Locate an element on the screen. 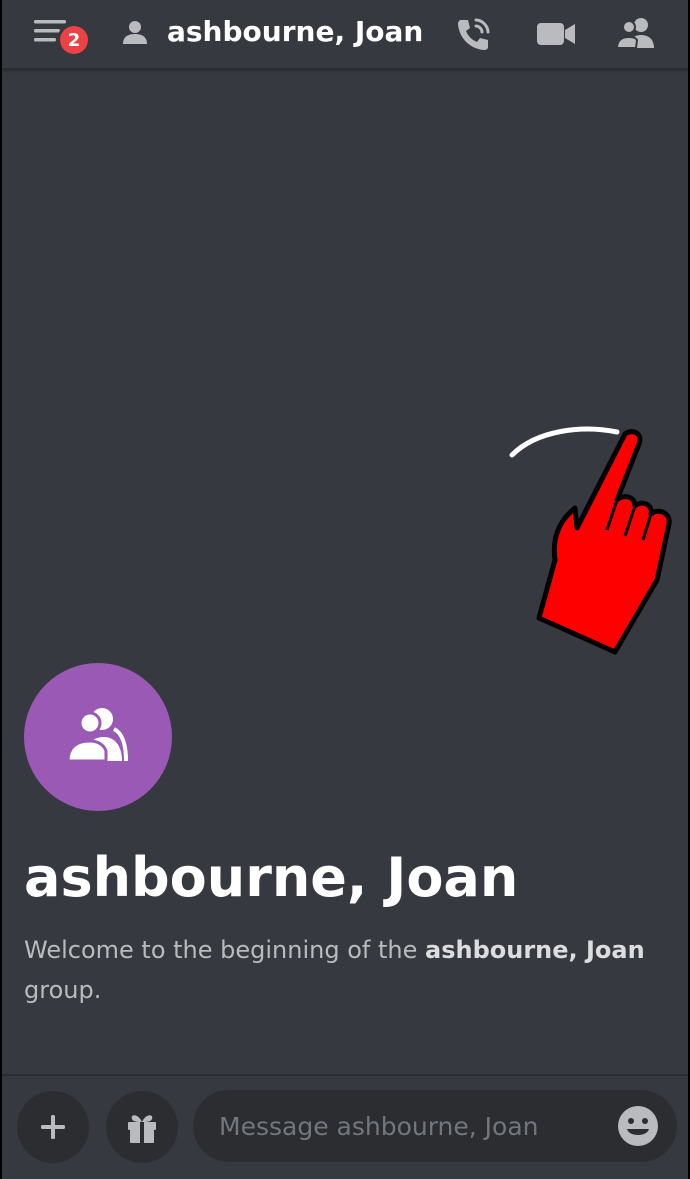  member-list-button is located at coordinates (636, 34).